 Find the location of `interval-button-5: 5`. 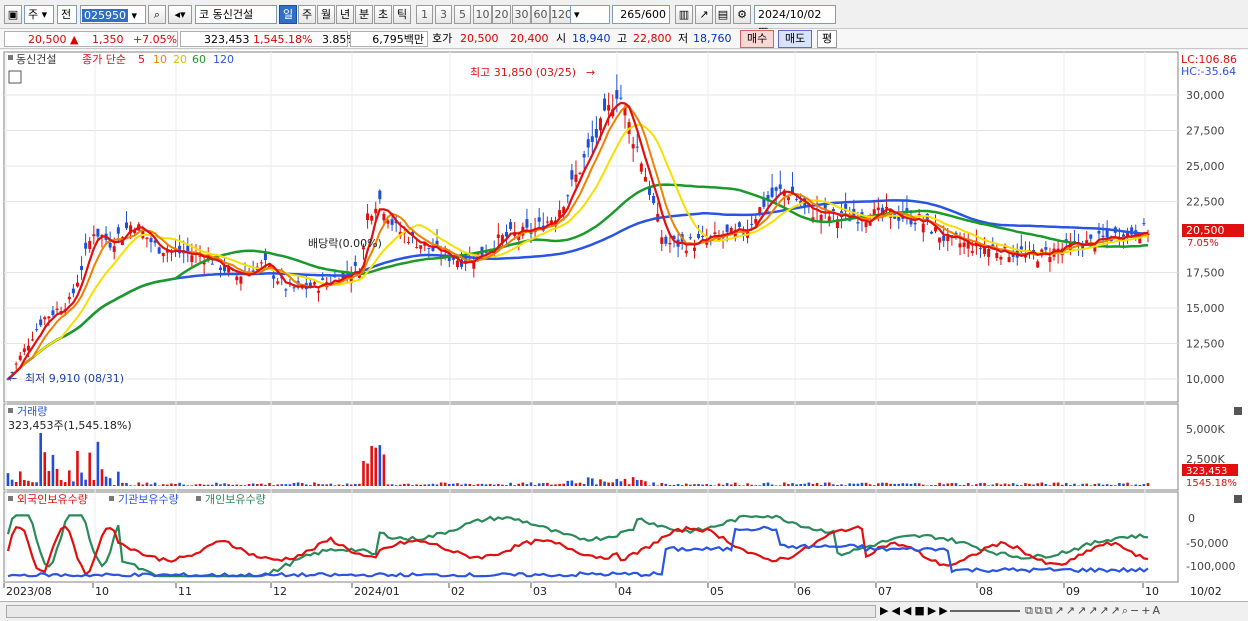

interval-button-5: 5 is located at coordinates (462, 14).